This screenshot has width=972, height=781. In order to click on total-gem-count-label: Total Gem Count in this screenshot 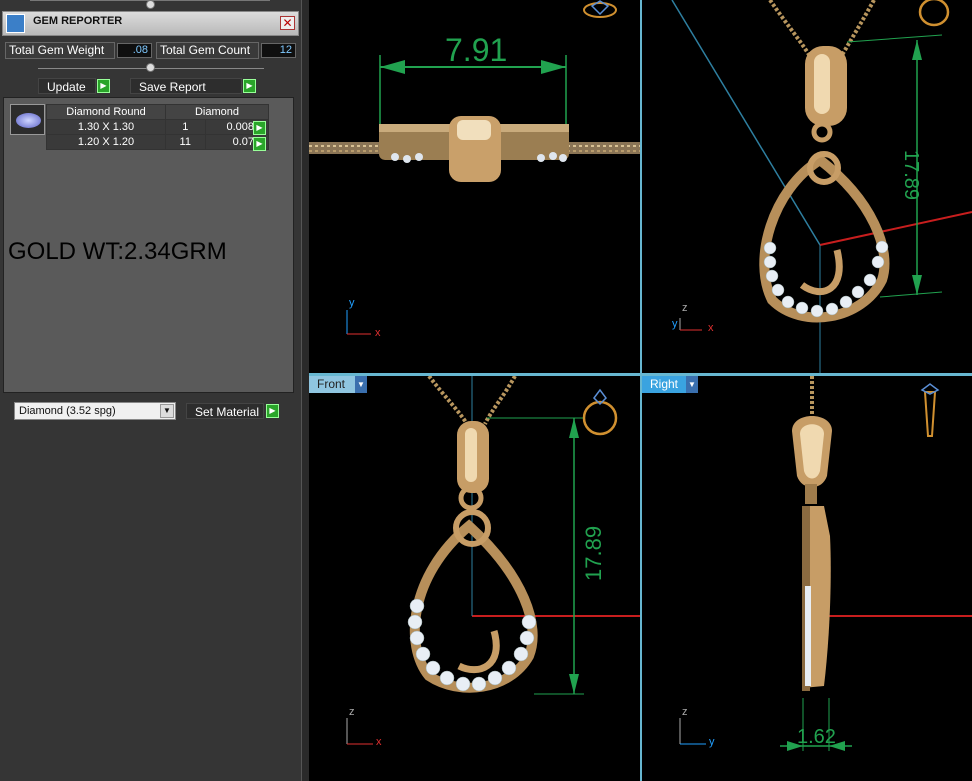, I will do `click(207, 50)`.